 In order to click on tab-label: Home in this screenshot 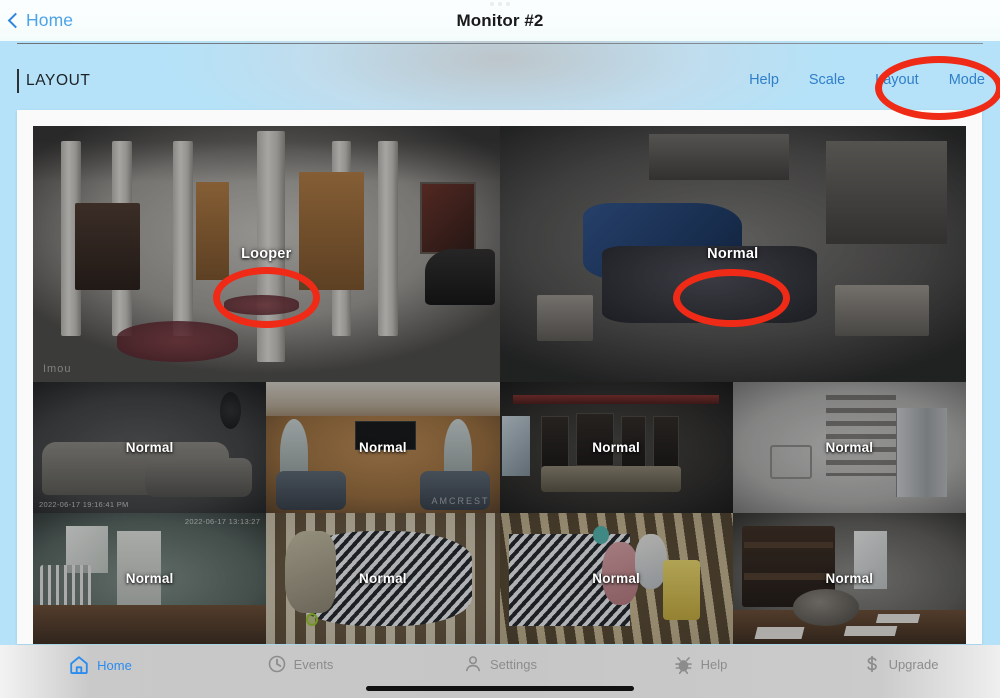, I will do `click(114, 665)`.